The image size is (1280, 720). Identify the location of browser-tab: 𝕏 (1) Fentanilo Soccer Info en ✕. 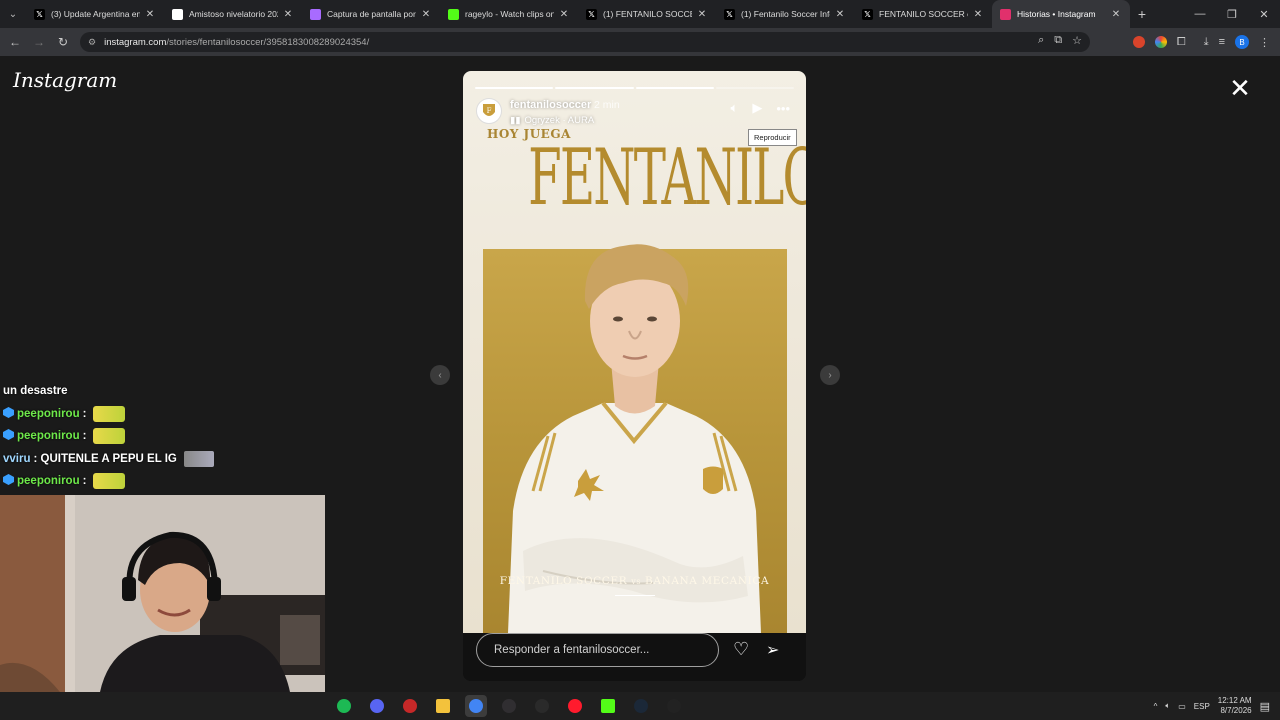
(785, 14).